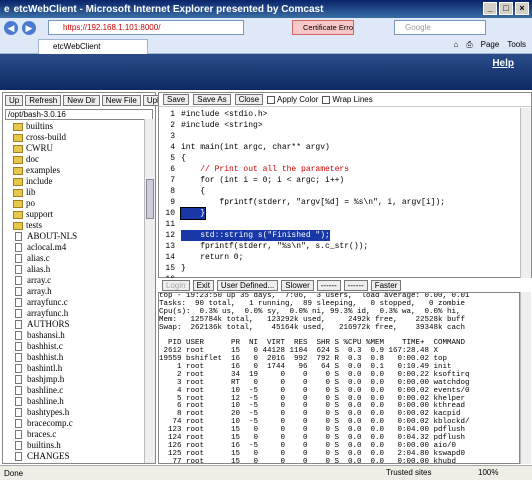 The width and height of the screenshot is (532, 480). What do you see at coordinates (74, 423) in the screenshot?
I see `list-item: bracecomp.c` at bounding box center [74, 423].